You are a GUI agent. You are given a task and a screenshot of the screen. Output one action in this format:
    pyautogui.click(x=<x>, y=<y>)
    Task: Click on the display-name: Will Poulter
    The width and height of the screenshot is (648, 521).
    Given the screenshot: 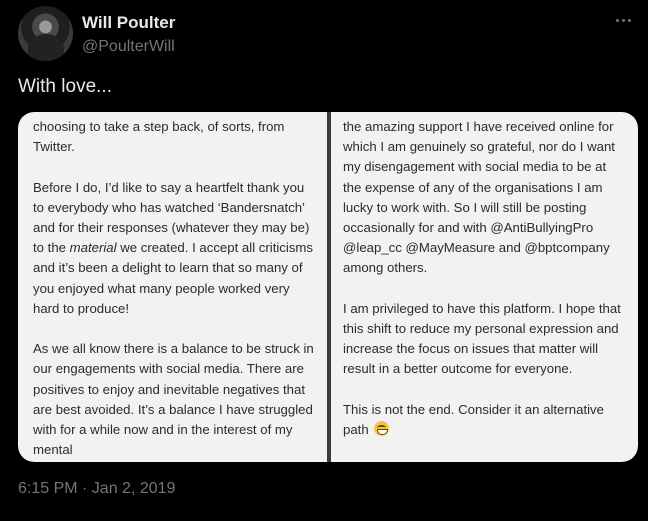 What is the action you would take?
    pyautogui.click(x=128, y=23)
    